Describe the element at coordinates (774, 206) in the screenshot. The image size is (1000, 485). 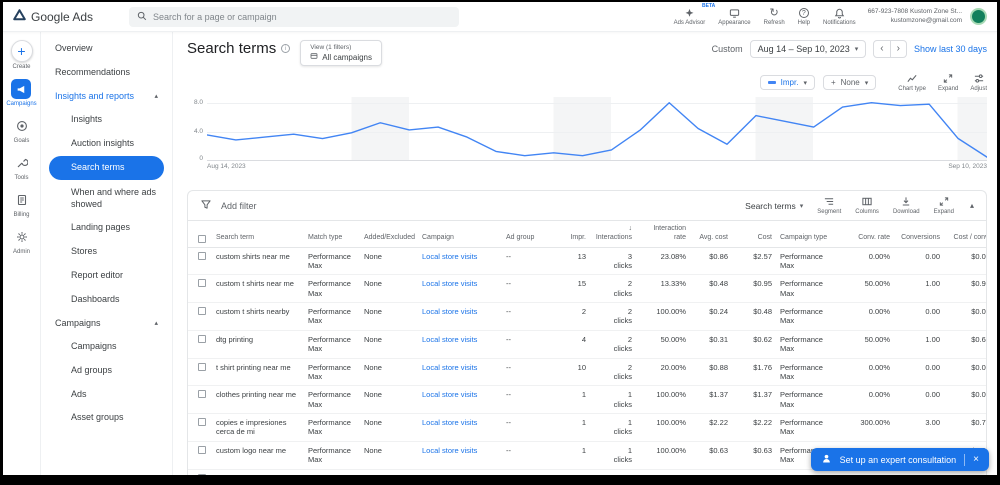
I see `report-scope-dropdown: Search terms ▾` at that location.